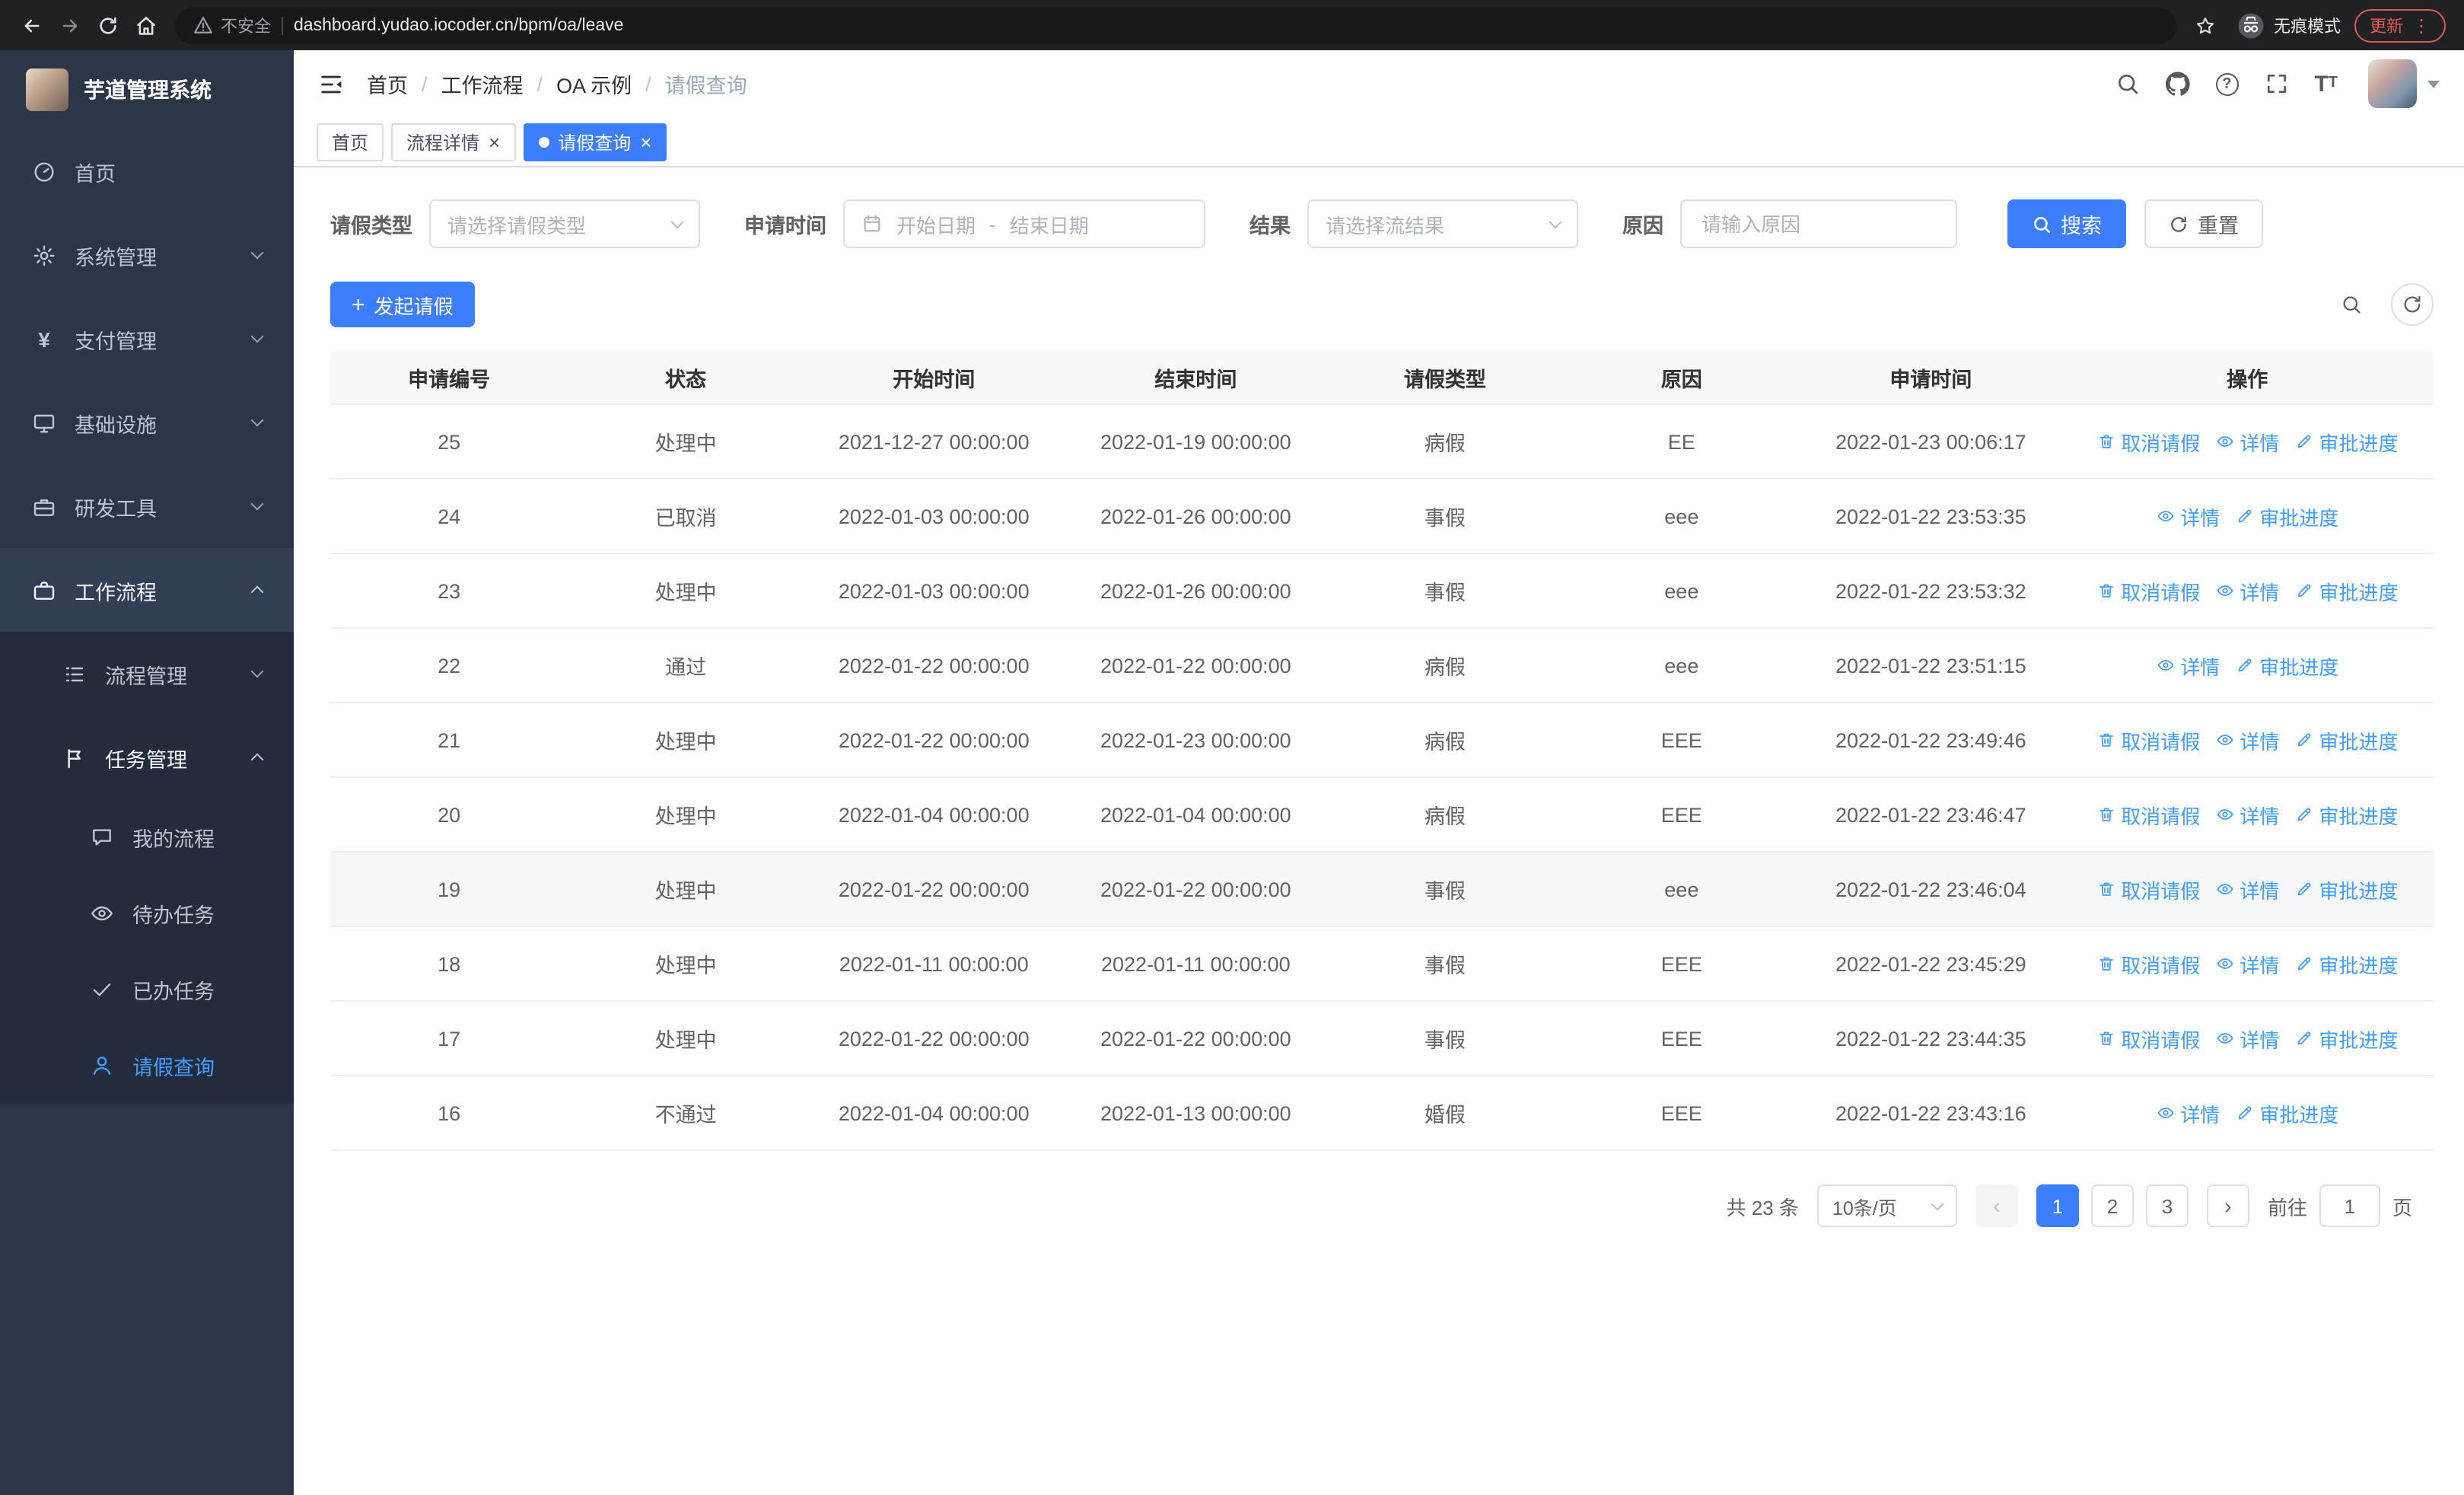 The image size is (2464, 1495). I want to click on sidebar-item-label: 系统管理, so click(116, 258).